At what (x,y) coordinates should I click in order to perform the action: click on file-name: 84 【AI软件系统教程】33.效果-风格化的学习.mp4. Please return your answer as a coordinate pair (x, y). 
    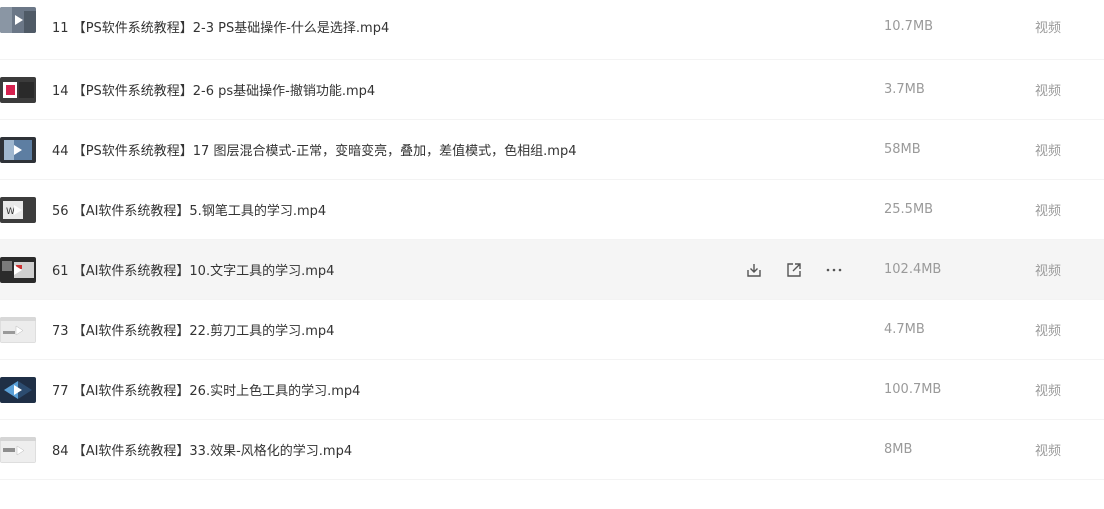
    Looking at the image, I should click on (202, 449).